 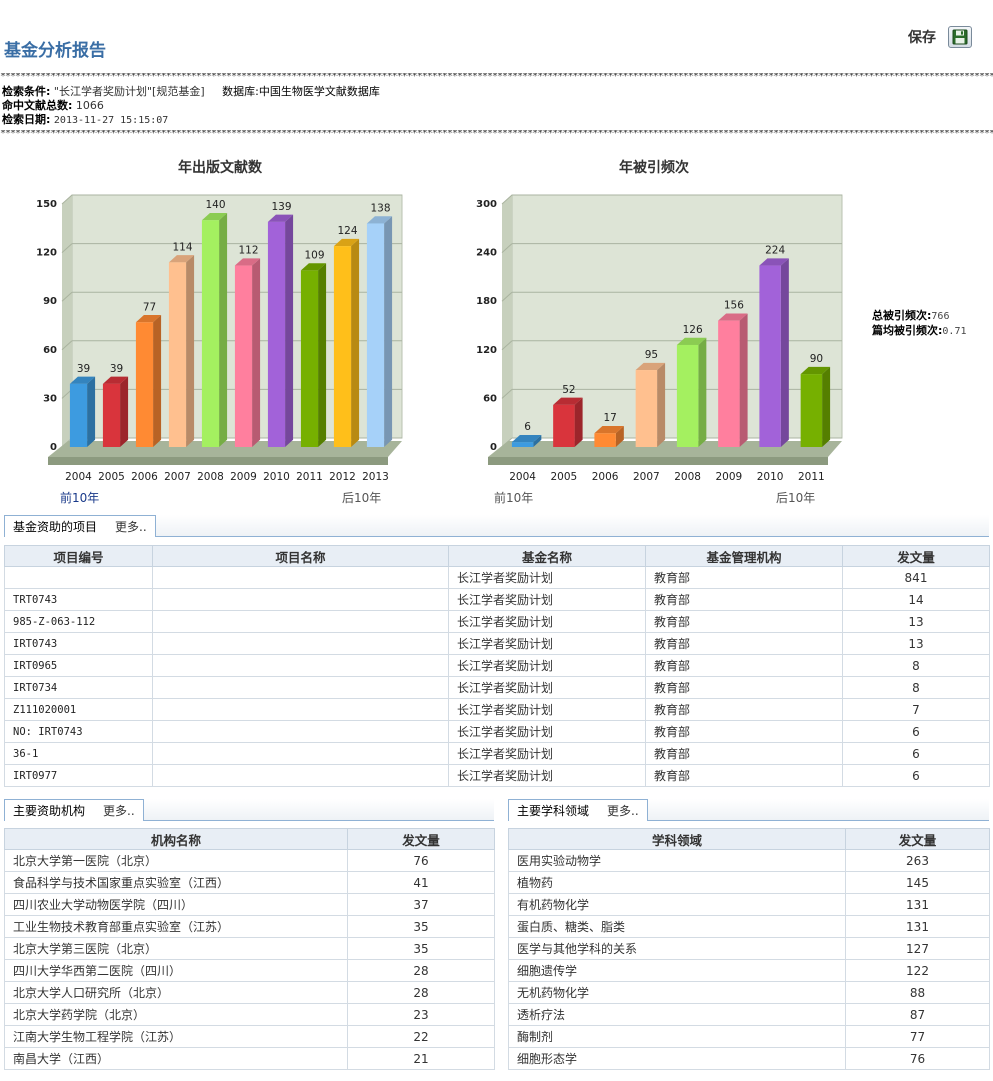 What do you see at coordinates (749, 882) in the screenshot?
I see `table-row: 植物药 145` at bounding box center [749, 882].